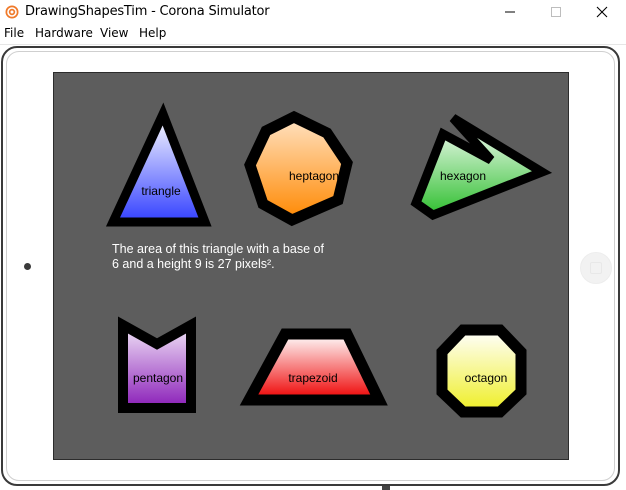  I want to click on shape-heptagon: heptagon, so click(298, 168).